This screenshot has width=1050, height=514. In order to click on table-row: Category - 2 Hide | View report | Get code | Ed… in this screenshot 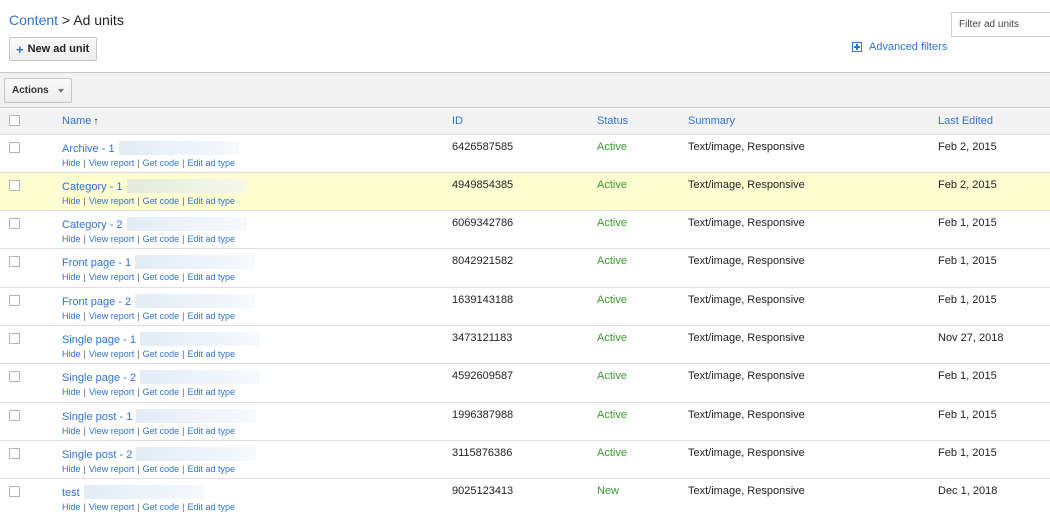, I will do `click(525, 230)`.